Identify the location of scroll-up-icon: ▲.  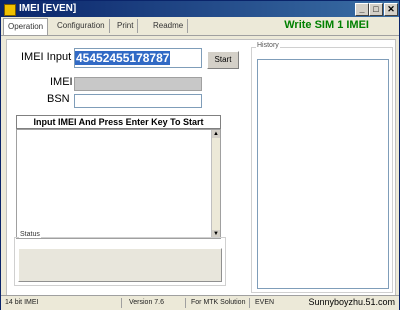
(216, 134).